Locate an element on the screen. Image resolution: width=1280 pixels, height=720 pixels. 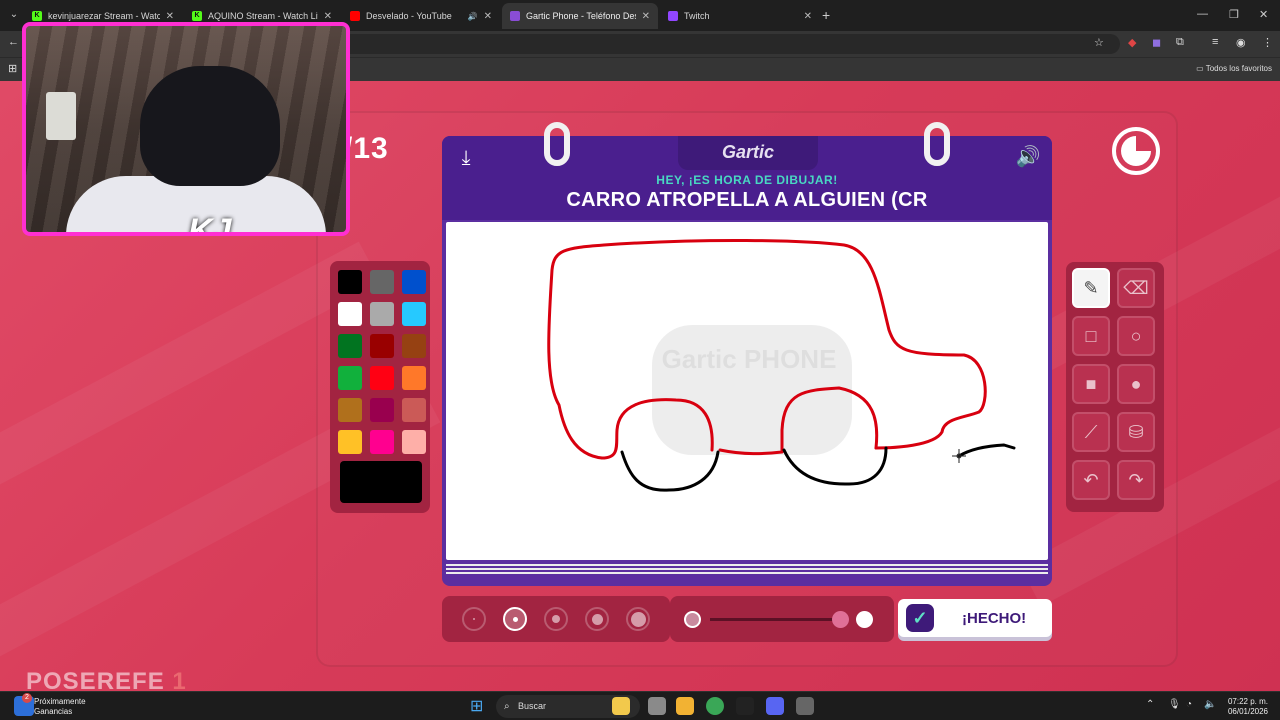
undo-icon: ↶ is located at coordinates (1091, 479).